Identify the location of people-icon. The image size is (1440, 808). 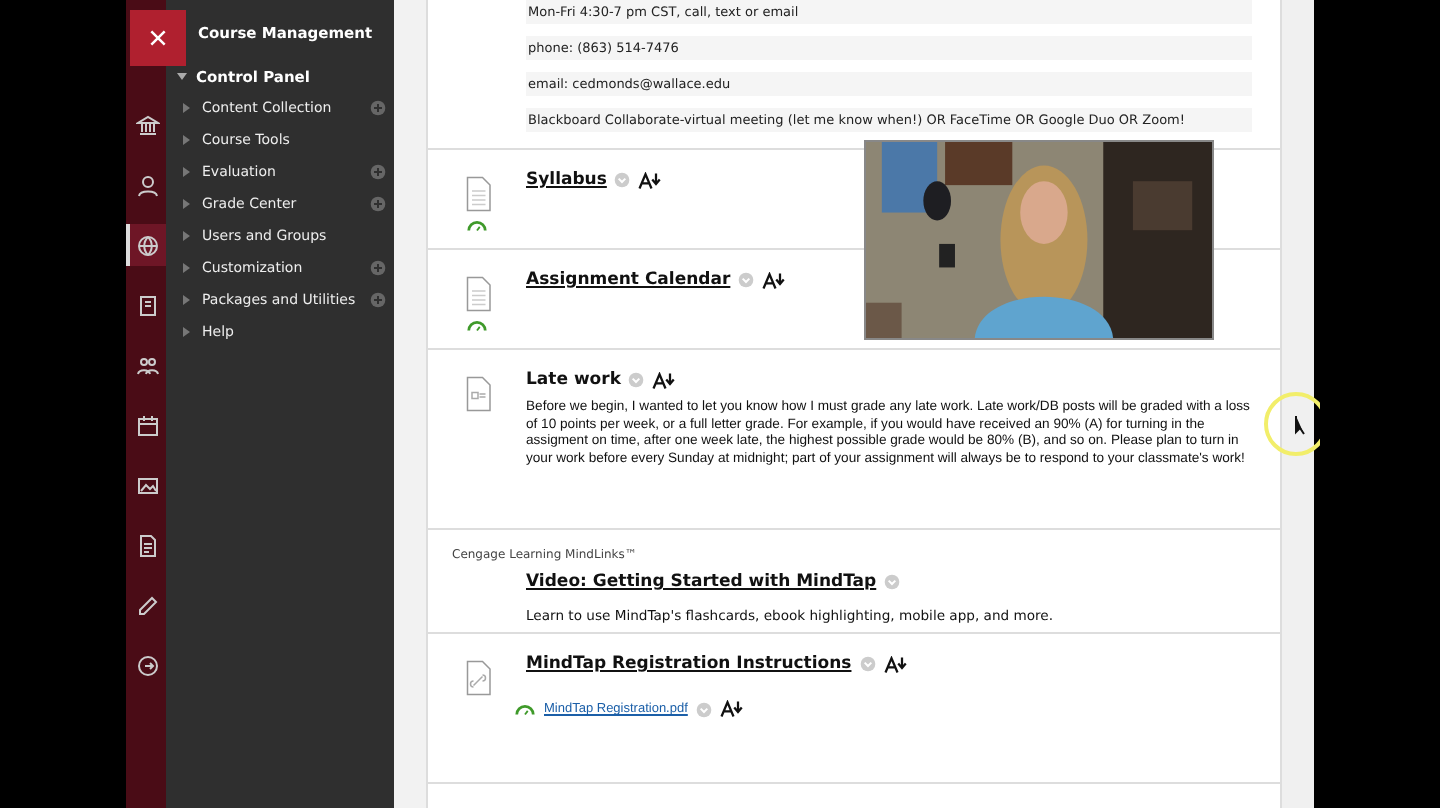
(148, 365).